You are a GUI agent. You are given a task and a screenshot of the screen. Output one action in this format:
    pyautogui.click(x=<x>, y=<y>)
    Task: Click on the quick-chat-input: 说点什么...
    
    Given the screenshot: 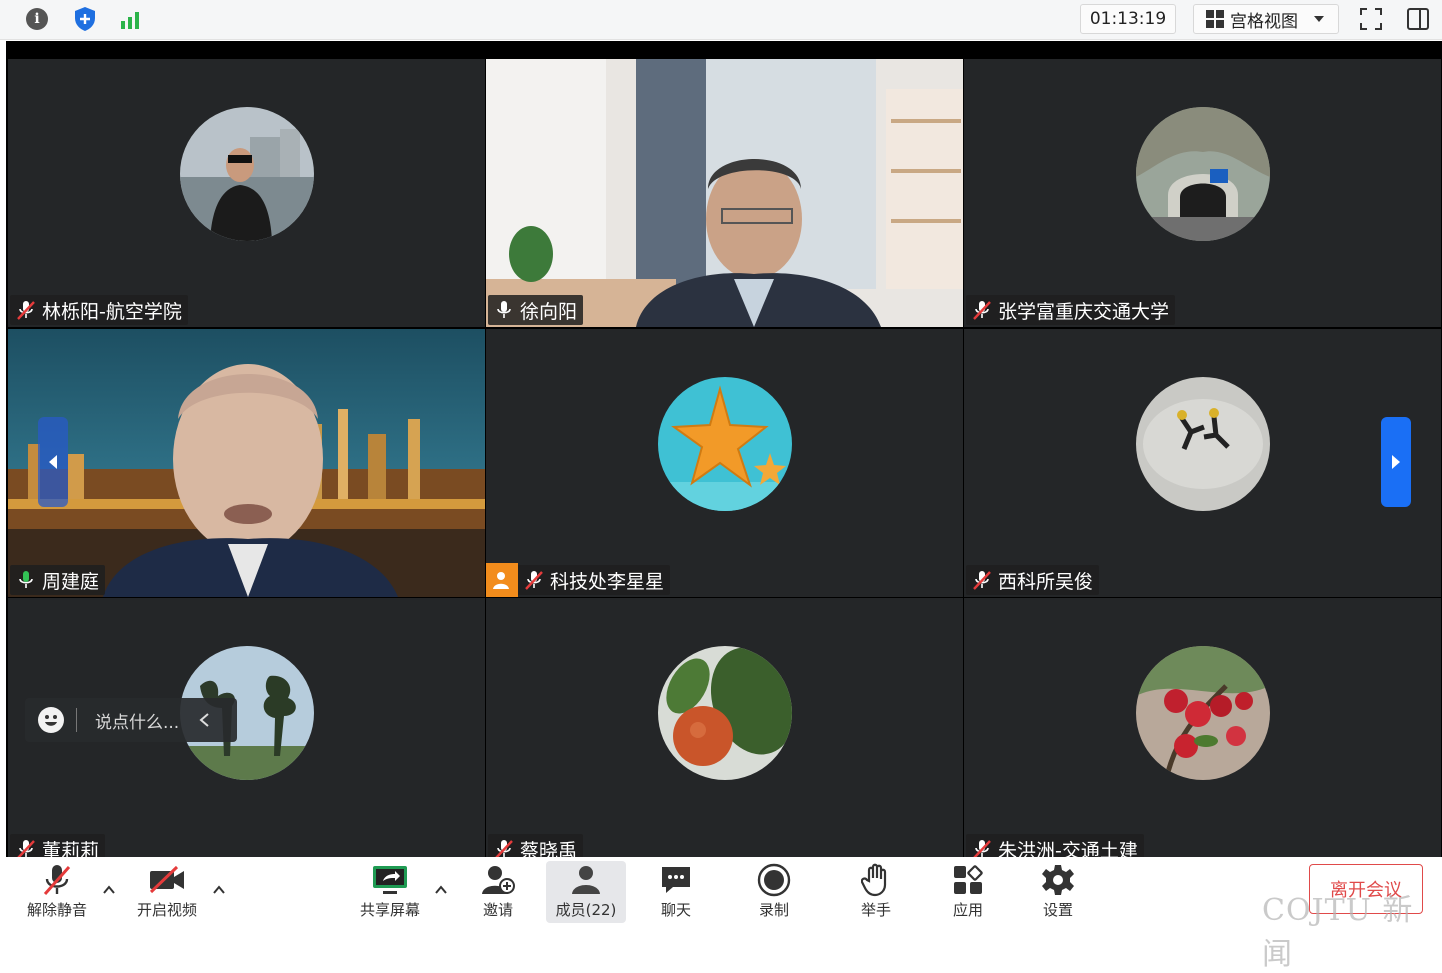 What is the action you would take?
    pyautogui.click(x=131, y=720)
    